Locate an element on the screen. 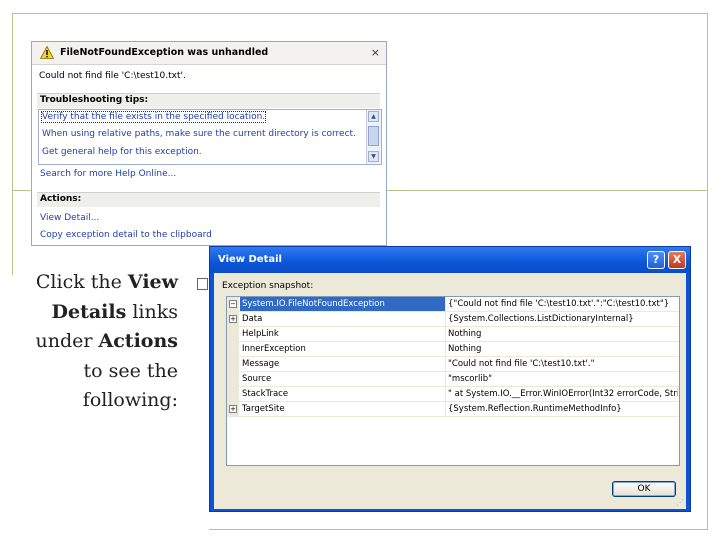 The image size is (720, 540). assistant-header: FileNotFoundException was unhandled × is located at coordinates (209, 53).